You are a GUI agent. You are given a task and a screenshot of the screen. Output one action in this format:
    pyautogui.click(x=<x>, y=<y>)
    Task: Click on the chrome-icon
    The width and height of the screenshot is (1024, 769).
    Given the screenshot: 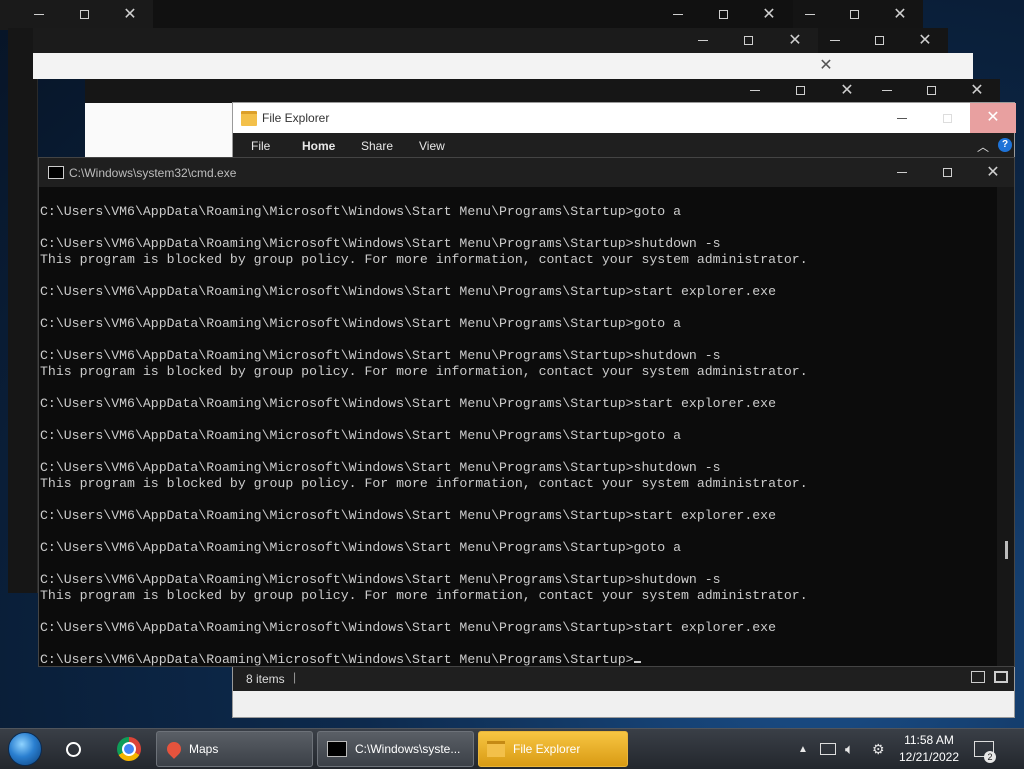 What is the action you would take?
    pyautogui.click(x=129, y=749)
    